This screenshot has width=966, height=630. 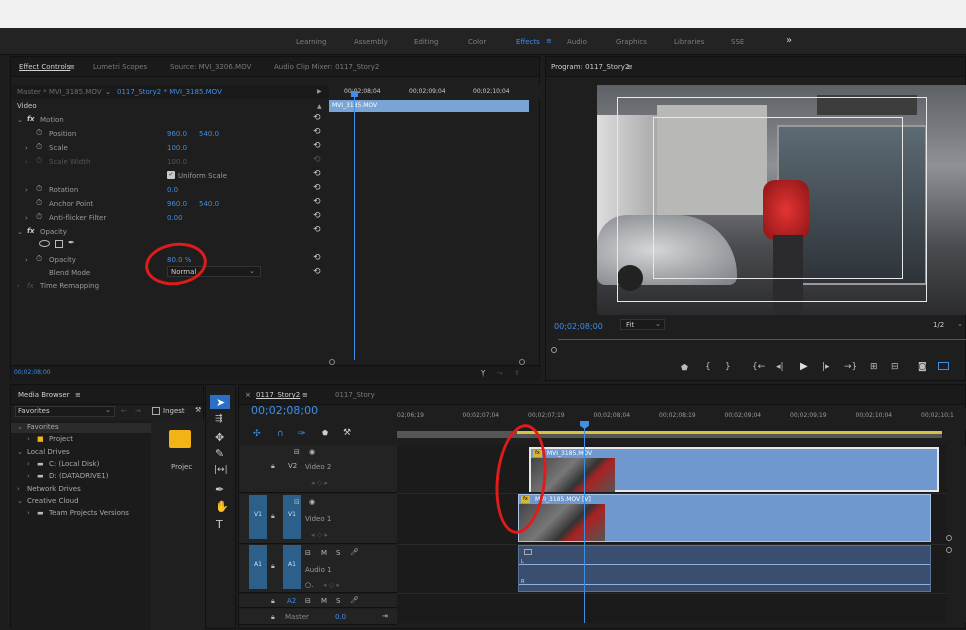 I want to click on slip-tool-icon: |↔|, so click(x=221, y=470).